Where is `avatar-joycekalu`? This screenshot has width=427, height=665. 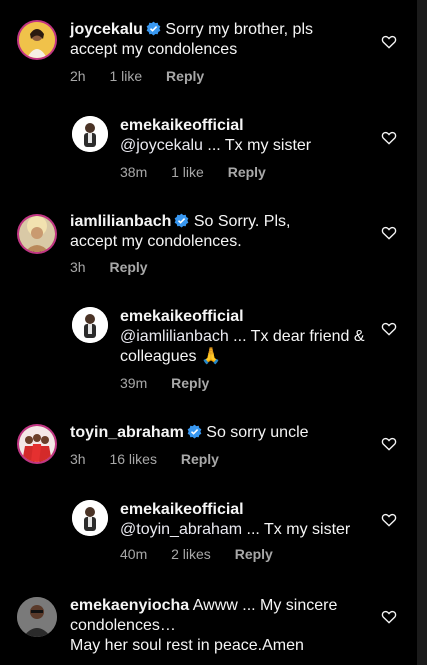 avatar-joycekalu is located at coordinates (37, 40).